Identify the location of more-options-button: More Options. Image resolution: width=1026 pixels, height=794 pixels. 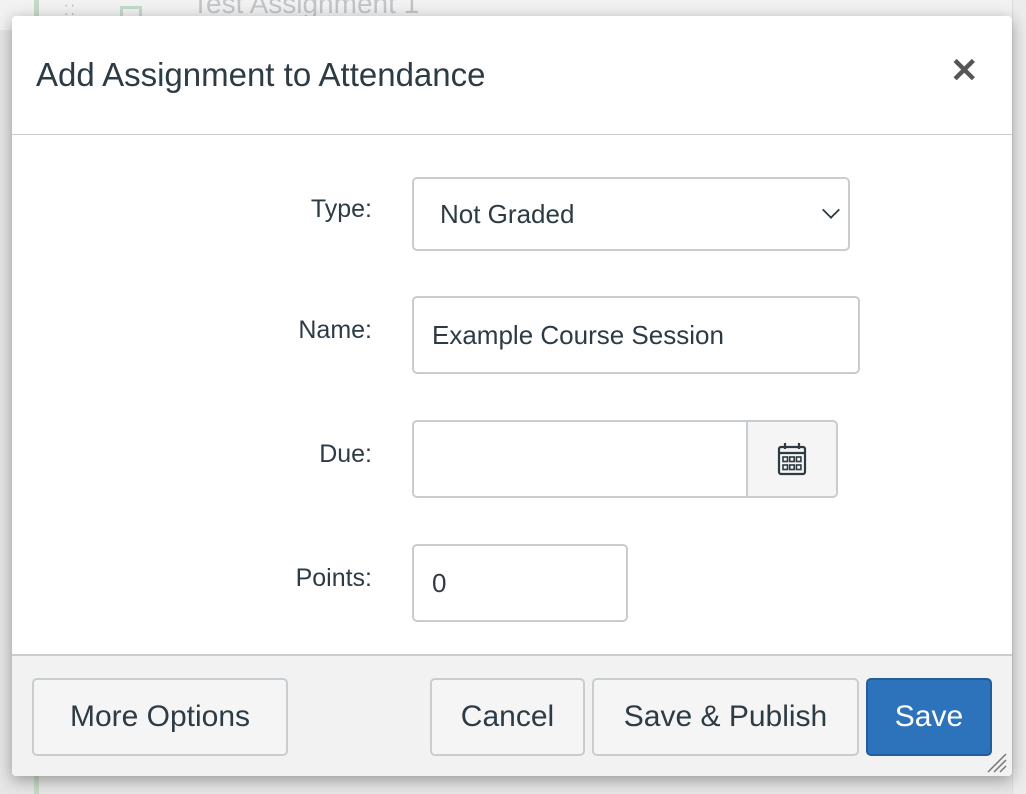
(160, 717).